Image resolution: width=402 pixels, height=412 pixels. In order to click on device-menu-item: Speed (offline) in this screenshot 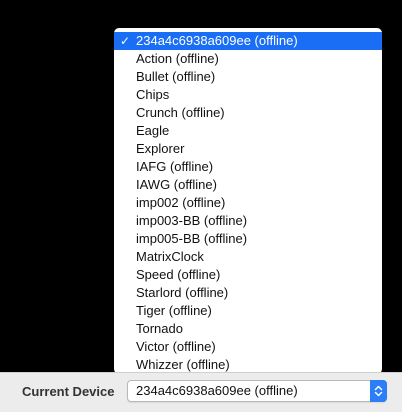, I will do `click(248, 275)`.